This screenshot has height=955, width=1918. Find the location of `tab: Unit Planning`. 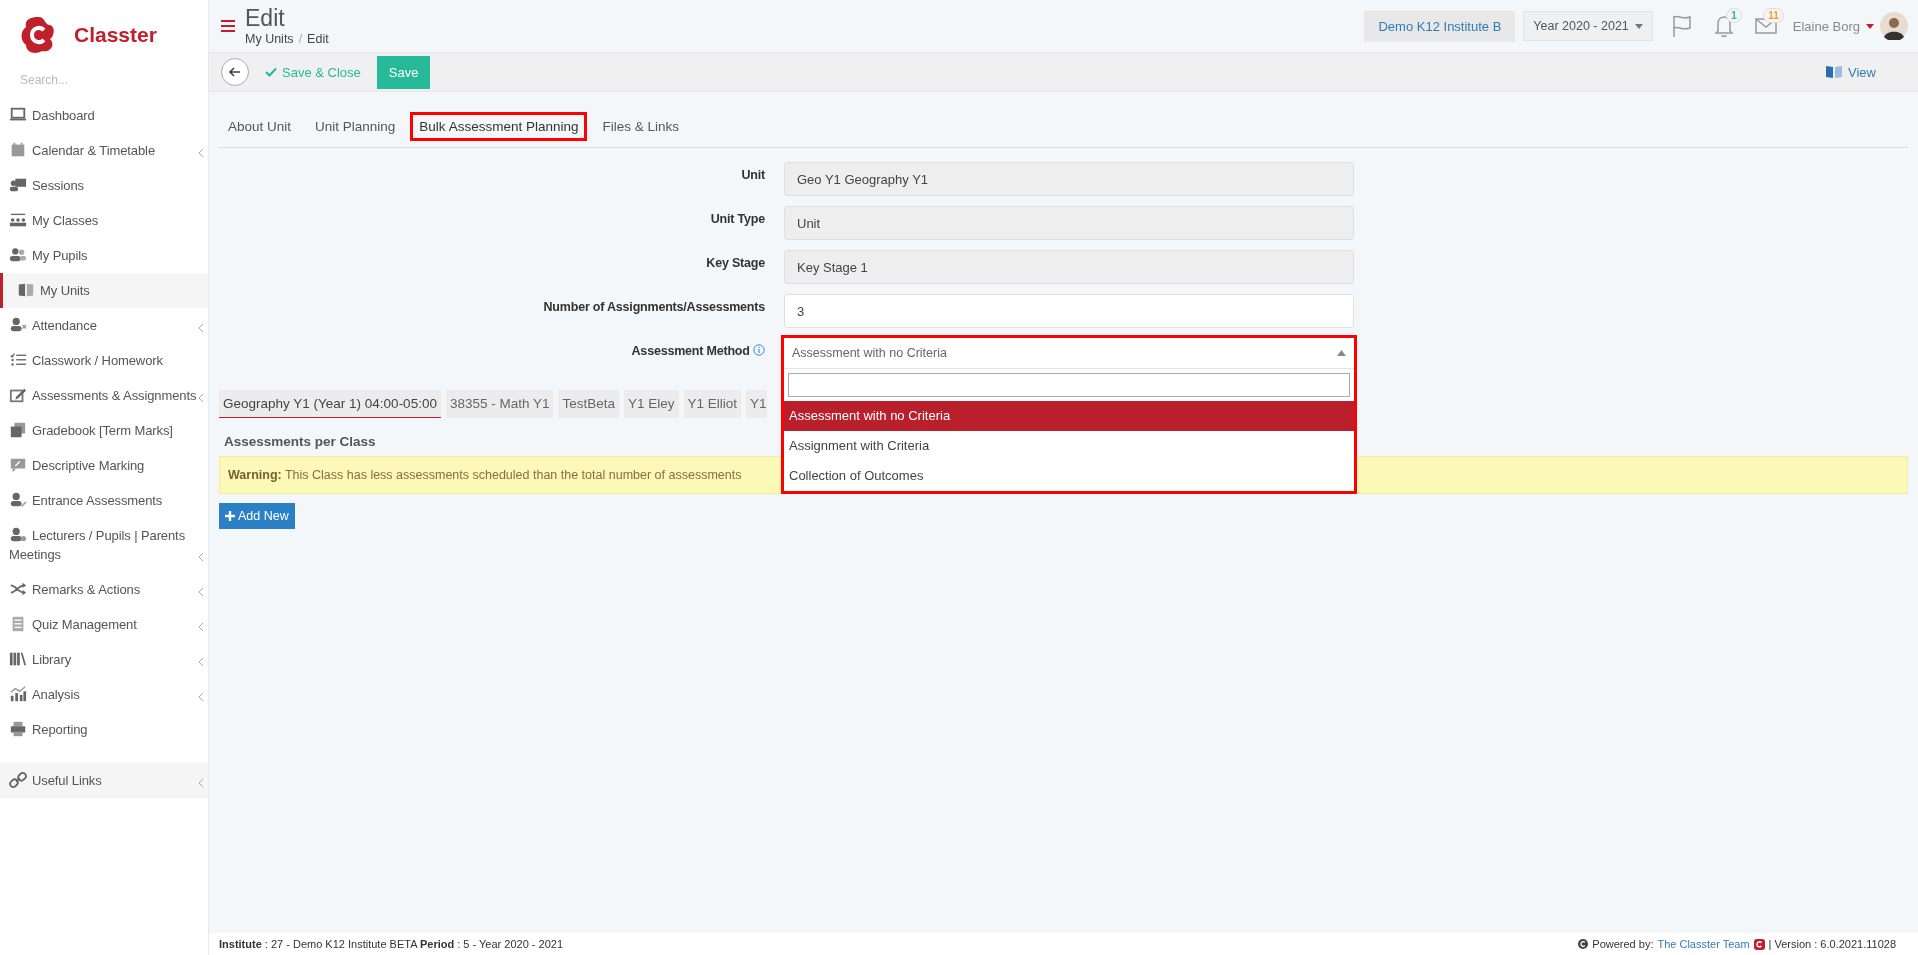

tab: Unit Planning is located at coordinates (355, 126).